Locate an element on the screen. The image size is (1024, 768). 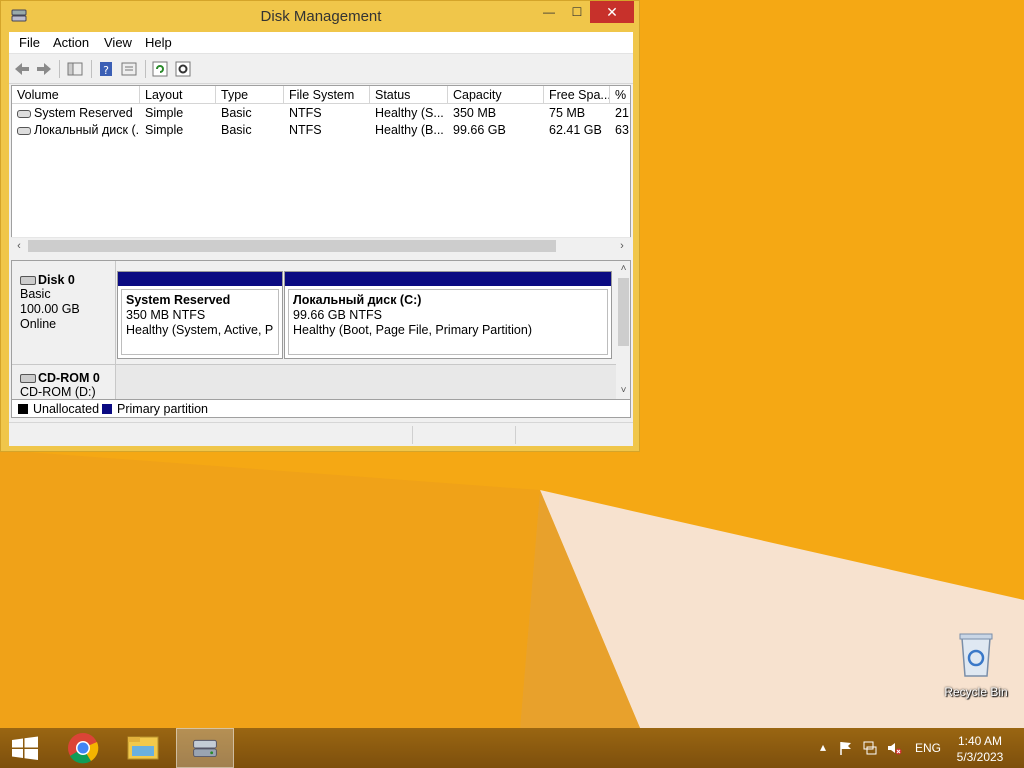
menu-action: Action is located at coordinates (71, 42).